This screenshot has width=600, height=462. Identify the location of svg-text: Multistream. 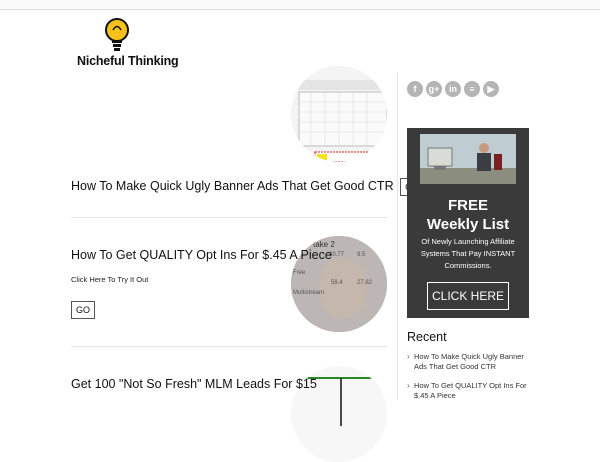
(308, 293).